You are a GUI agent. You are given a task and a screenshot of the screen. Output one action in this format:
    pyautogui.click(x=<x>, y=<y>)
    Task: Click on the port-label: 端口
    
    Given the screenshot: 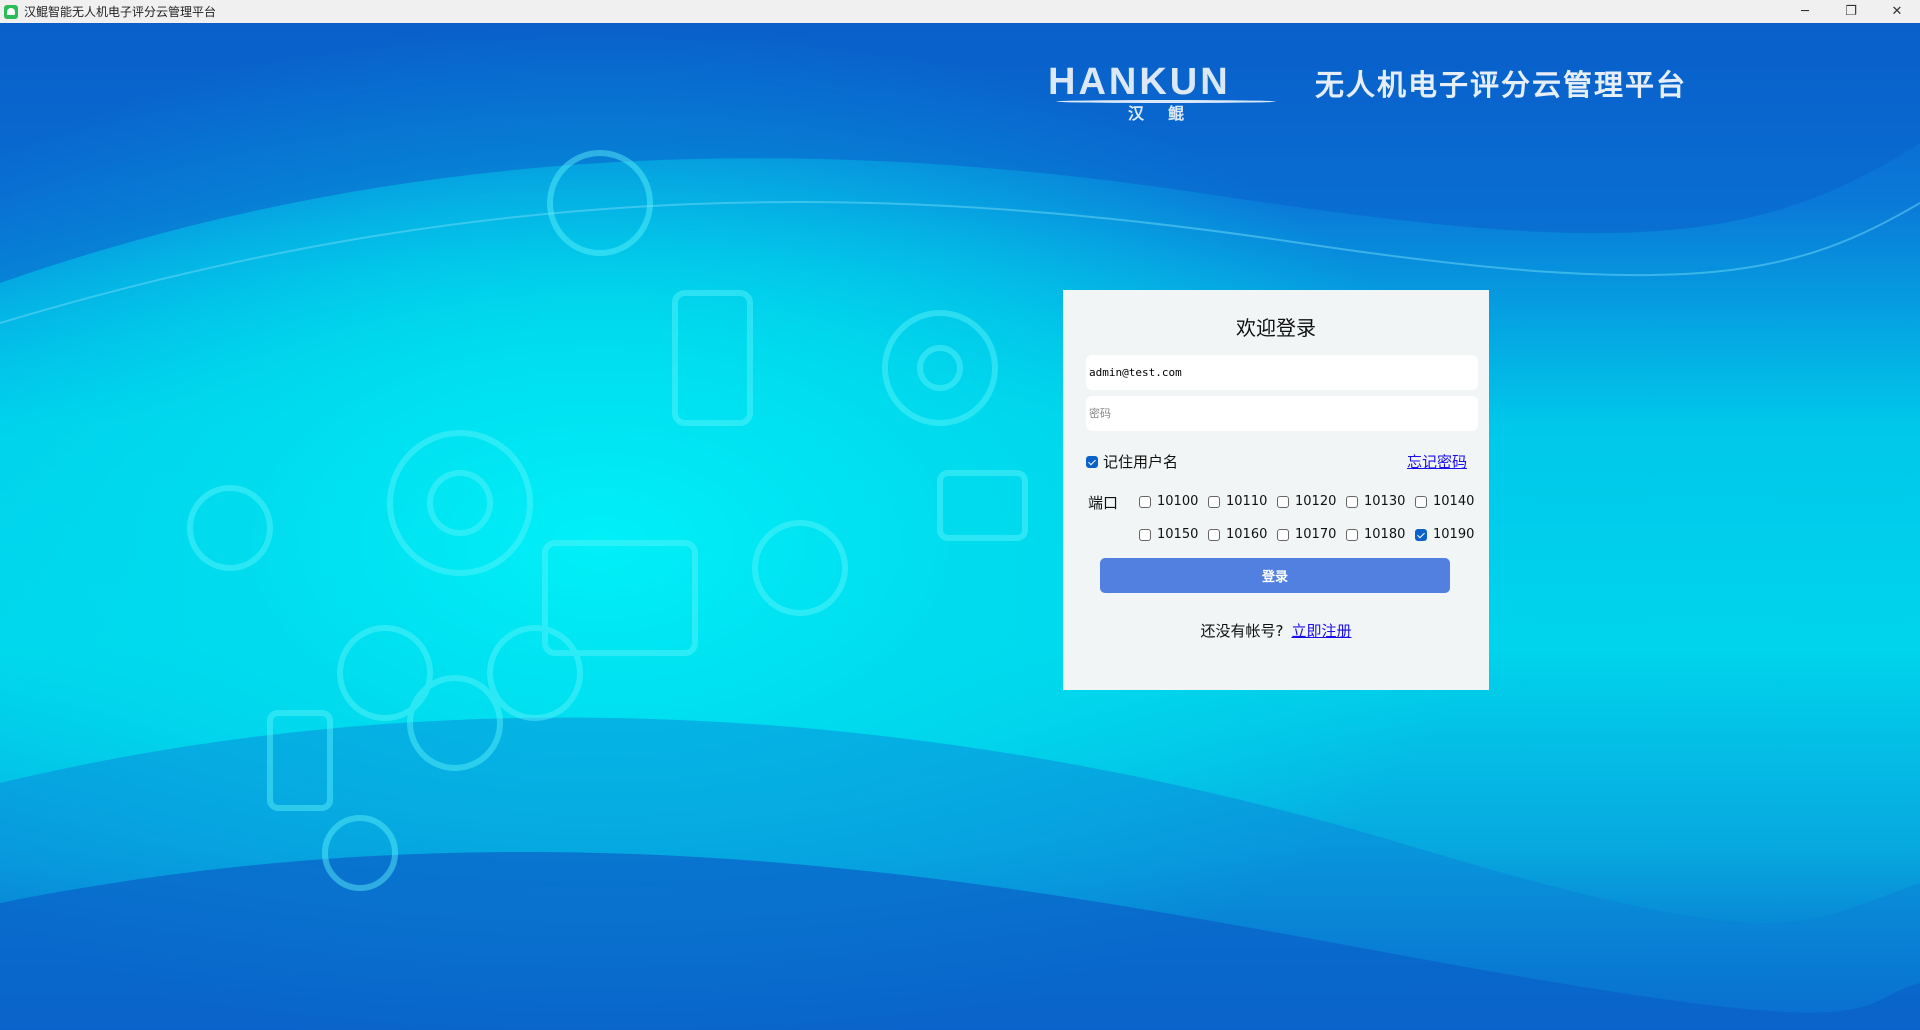 What is the action you would take?
    pyautogui.click(x=1103, y=503)
    